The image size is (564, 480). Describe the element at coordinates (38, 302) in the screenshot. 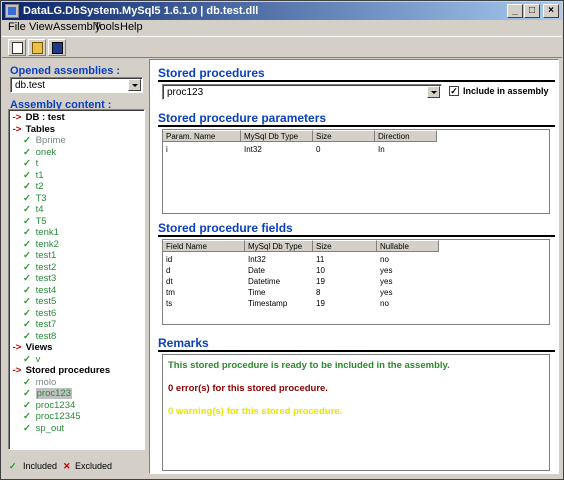

I see `tree-item: ✓ test5` at that location.